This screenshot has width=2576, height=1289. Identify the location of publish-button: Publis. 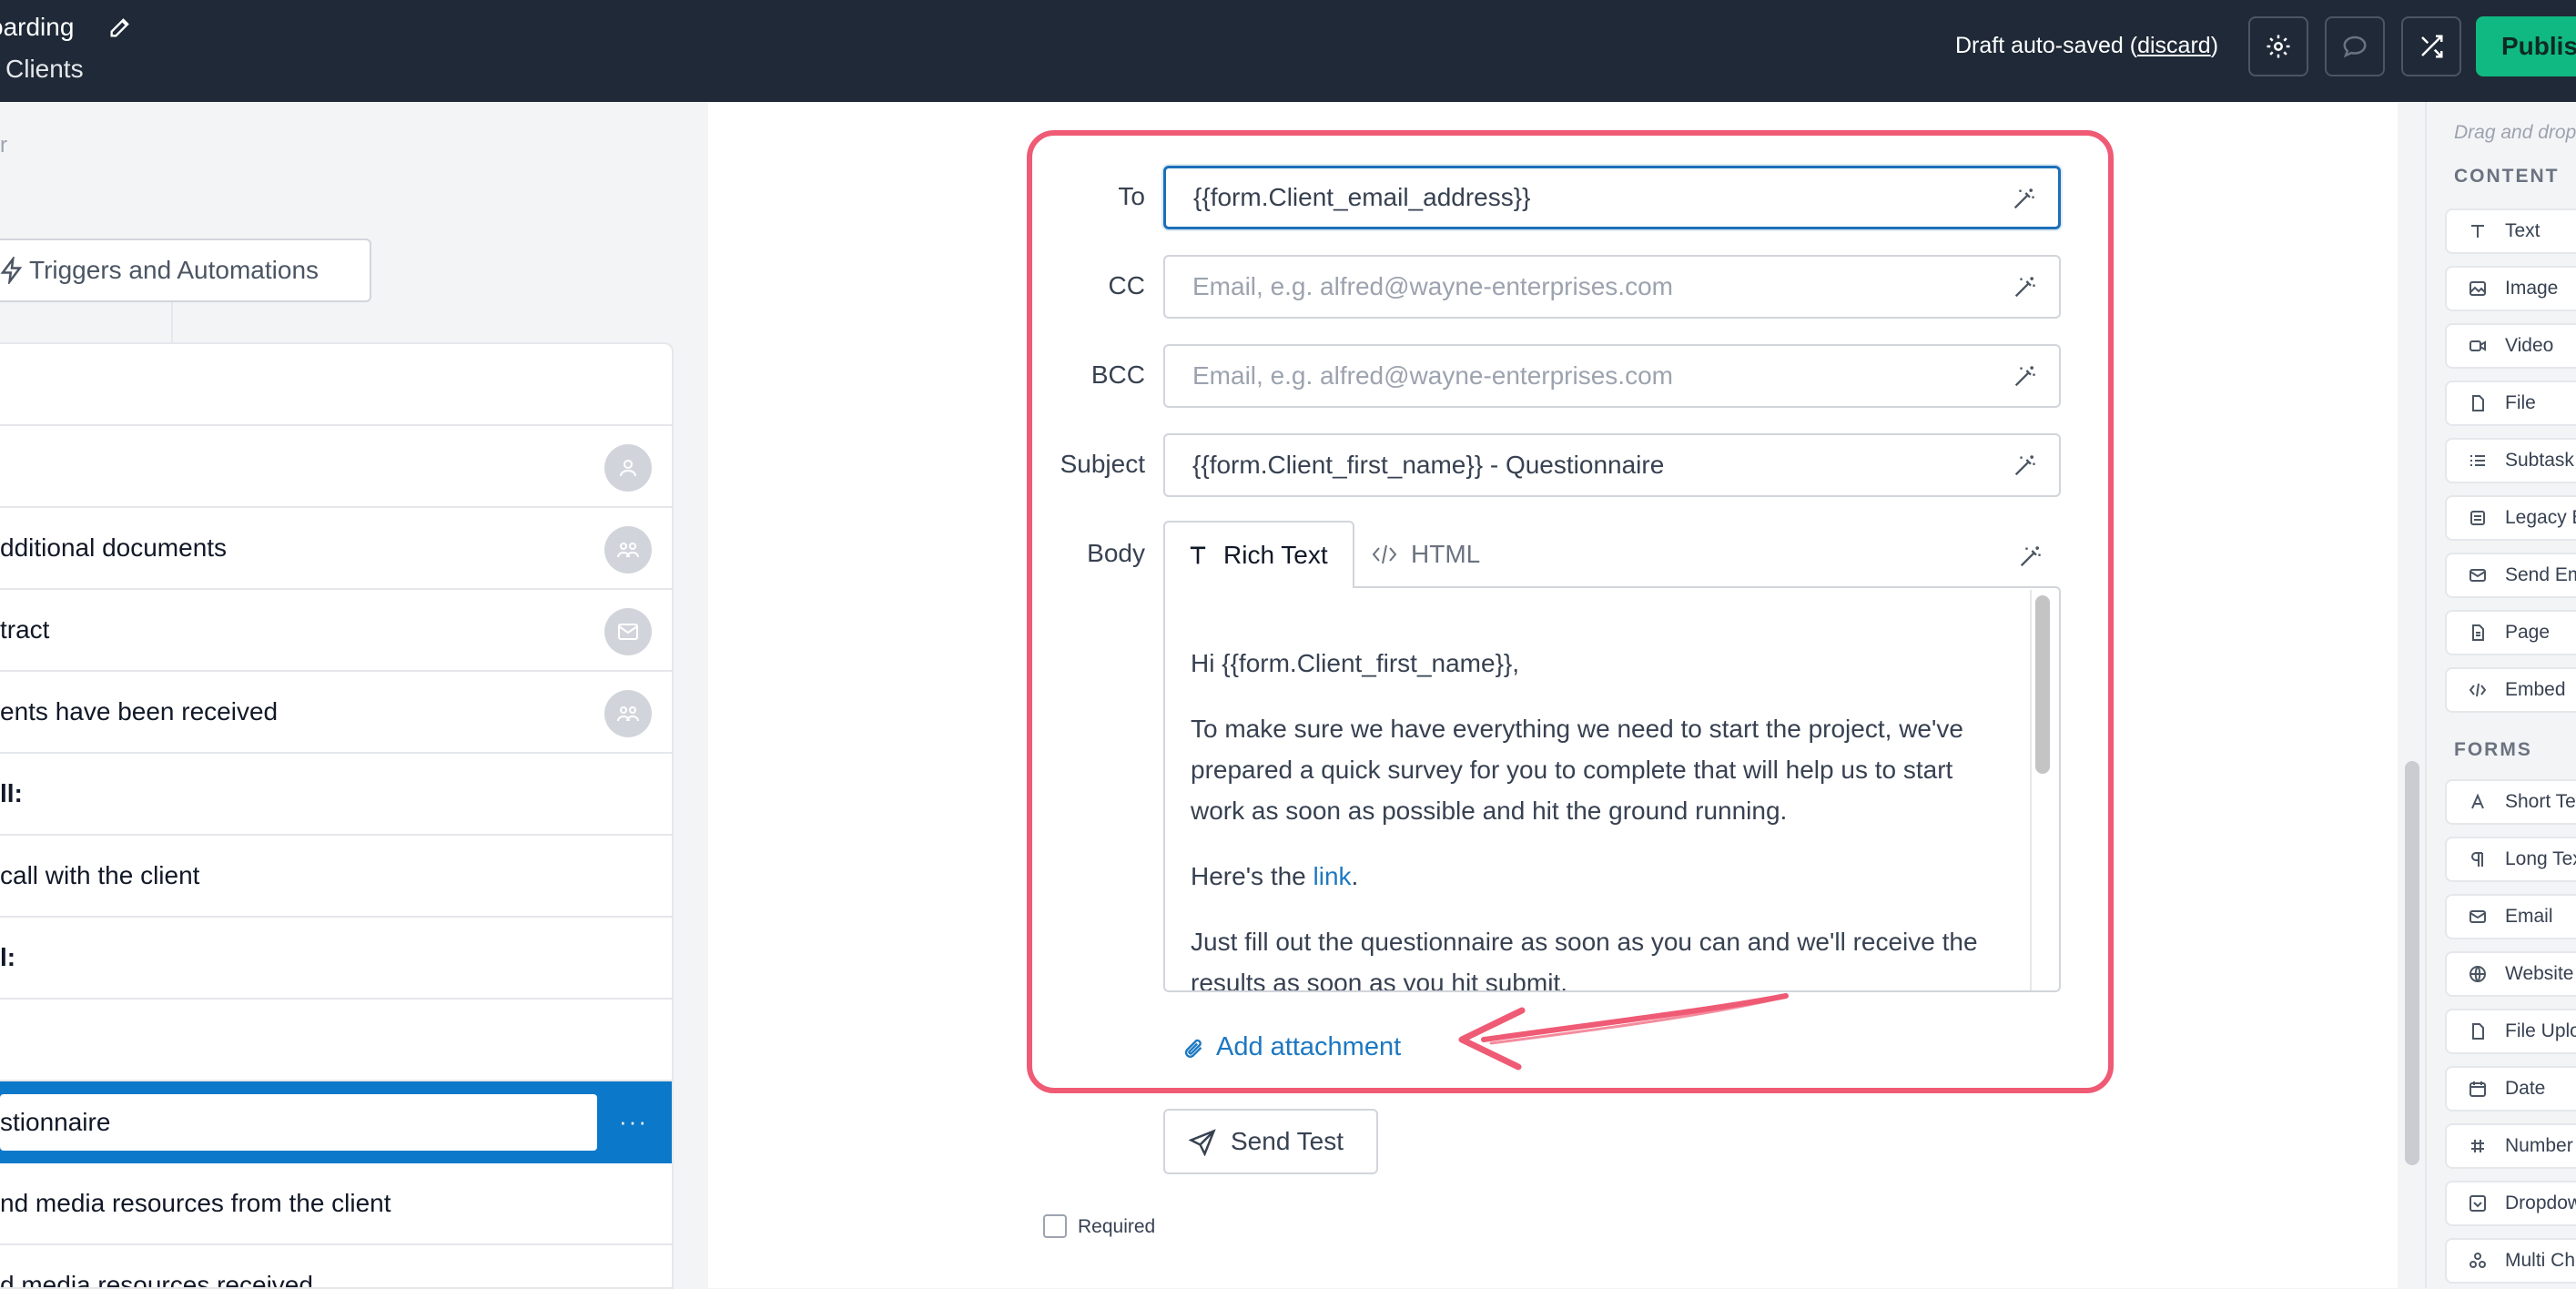
(2526, 46).